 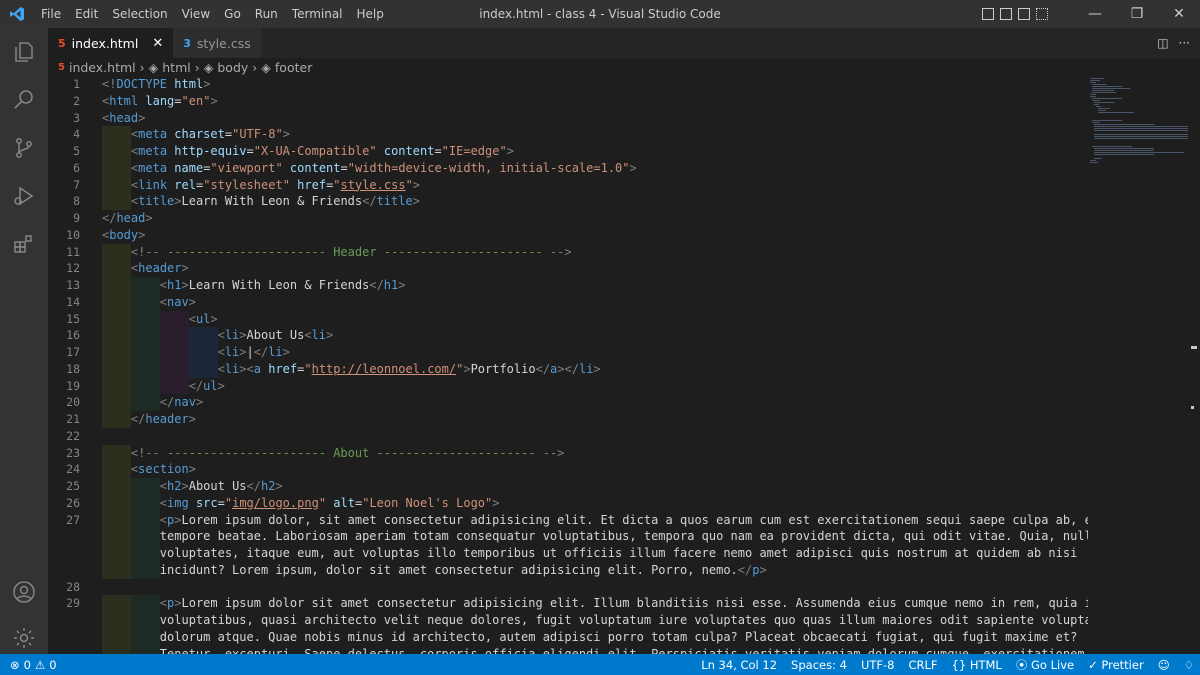 What do you see at coordinates (73, 301) in the screenshot?
I see `line-number: 14` at bounding box center [73, 301].